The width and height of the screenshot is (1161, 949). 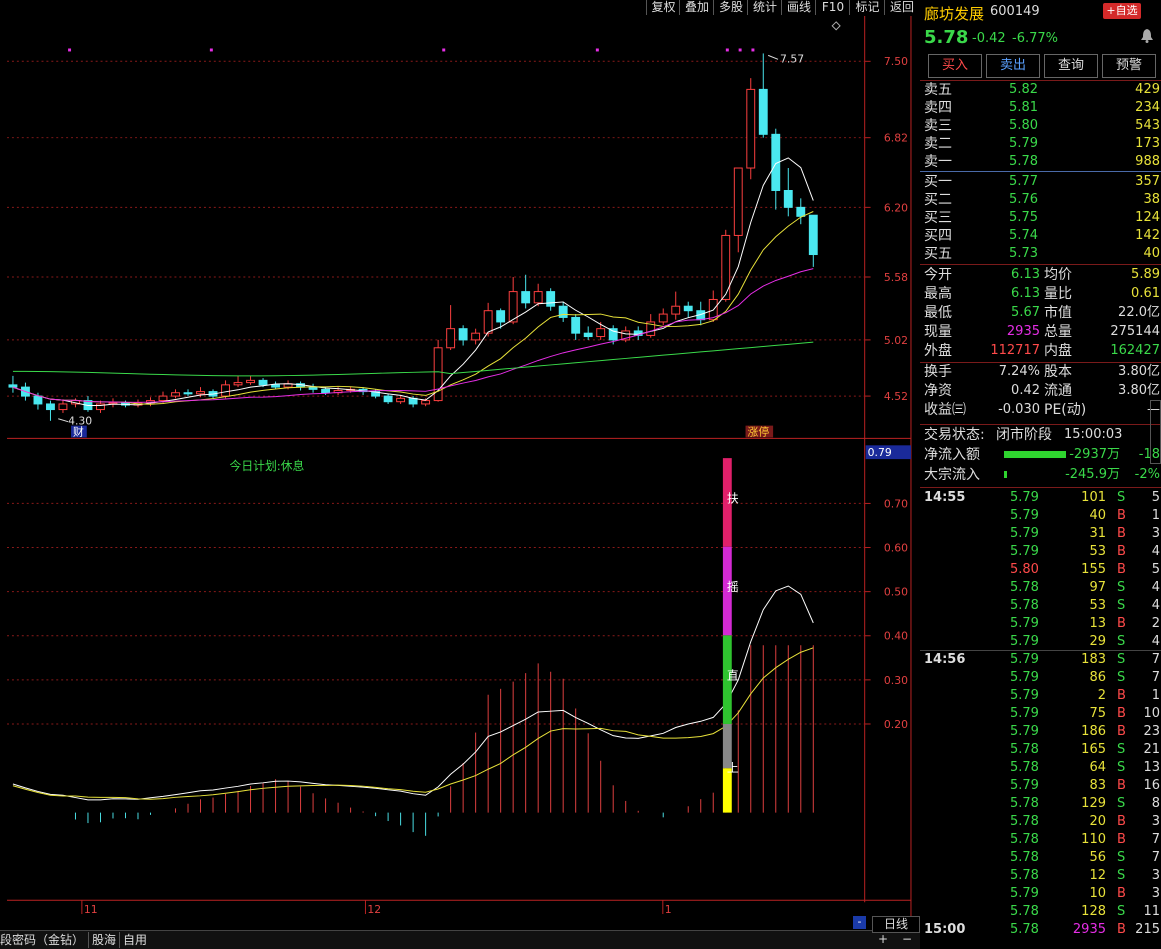 I want to click on tick-volume: 83, so click(x=1097, y=785).